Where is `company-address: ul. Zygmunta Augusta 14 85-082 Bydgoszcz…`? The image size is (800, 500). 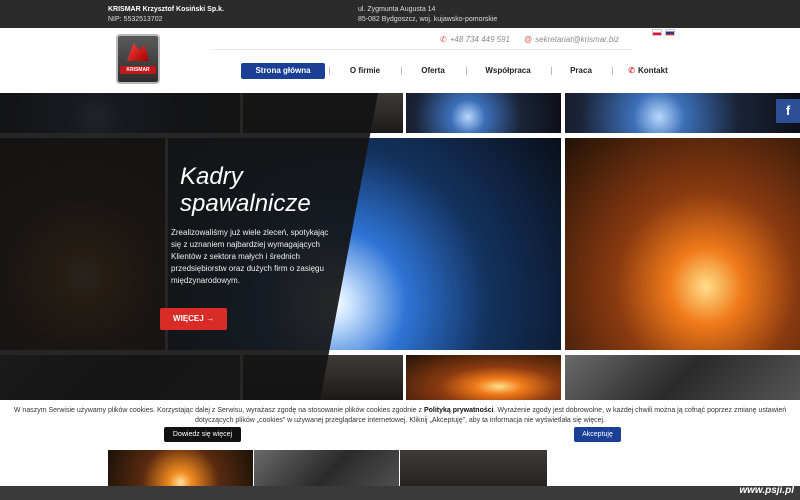
company-address: ul. Zygmunta Augusta 14 85-082 Bydgoszcz… is located at coordinates (427, 15).